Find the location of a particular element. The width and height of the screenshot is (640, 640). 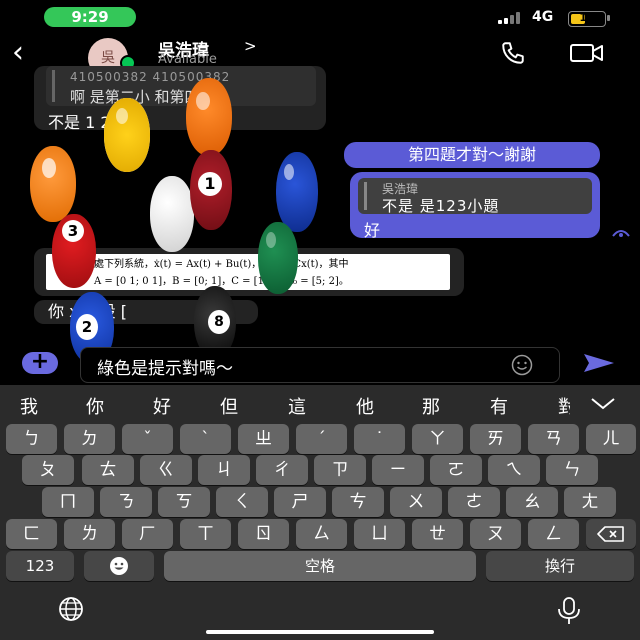

back-icon: ‹ is located at coordinates (27, 54).